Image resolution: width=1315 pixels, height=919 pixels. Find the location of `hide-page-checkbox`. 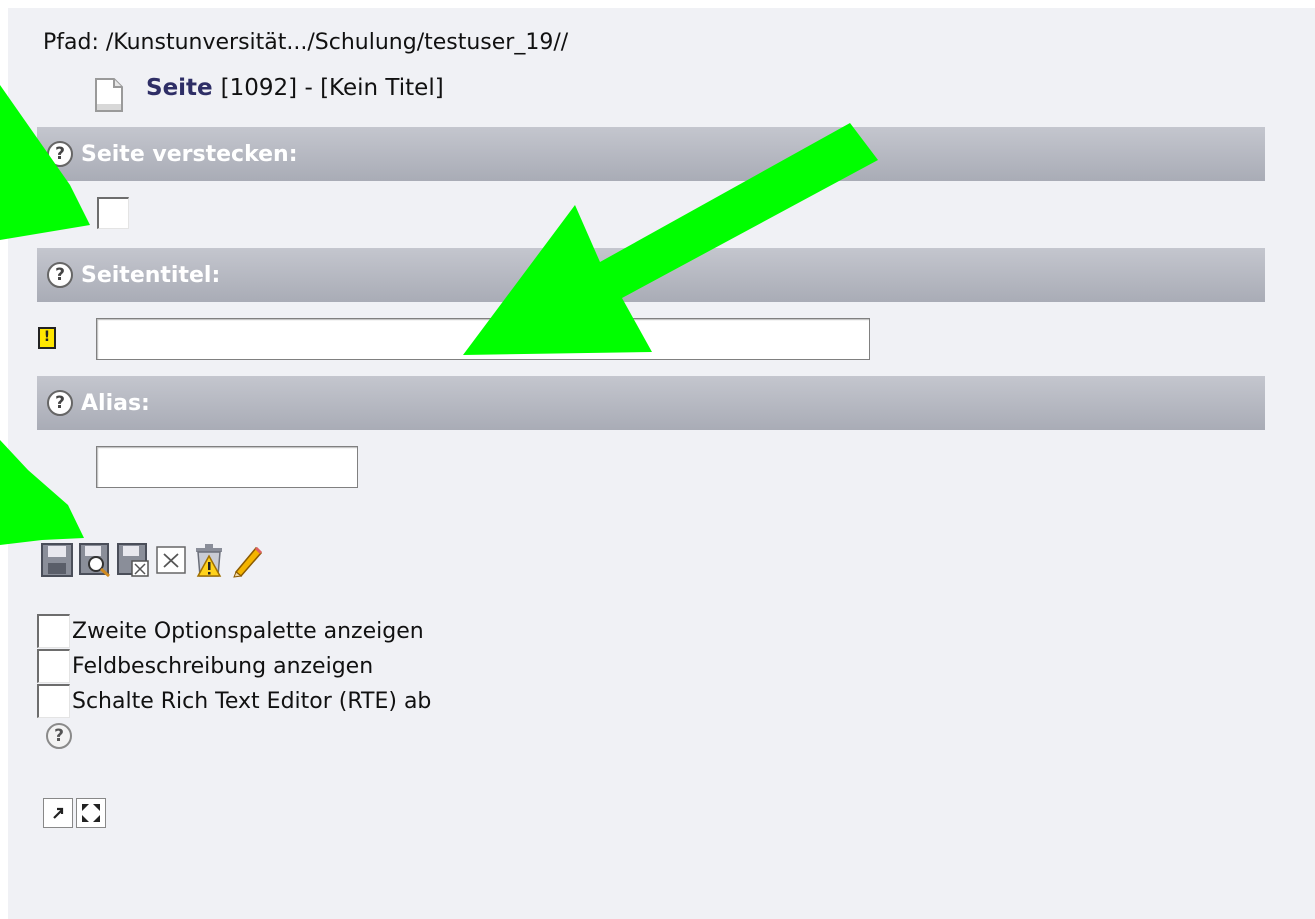

hide-page-checkbox is located at coordinates (113, 213).